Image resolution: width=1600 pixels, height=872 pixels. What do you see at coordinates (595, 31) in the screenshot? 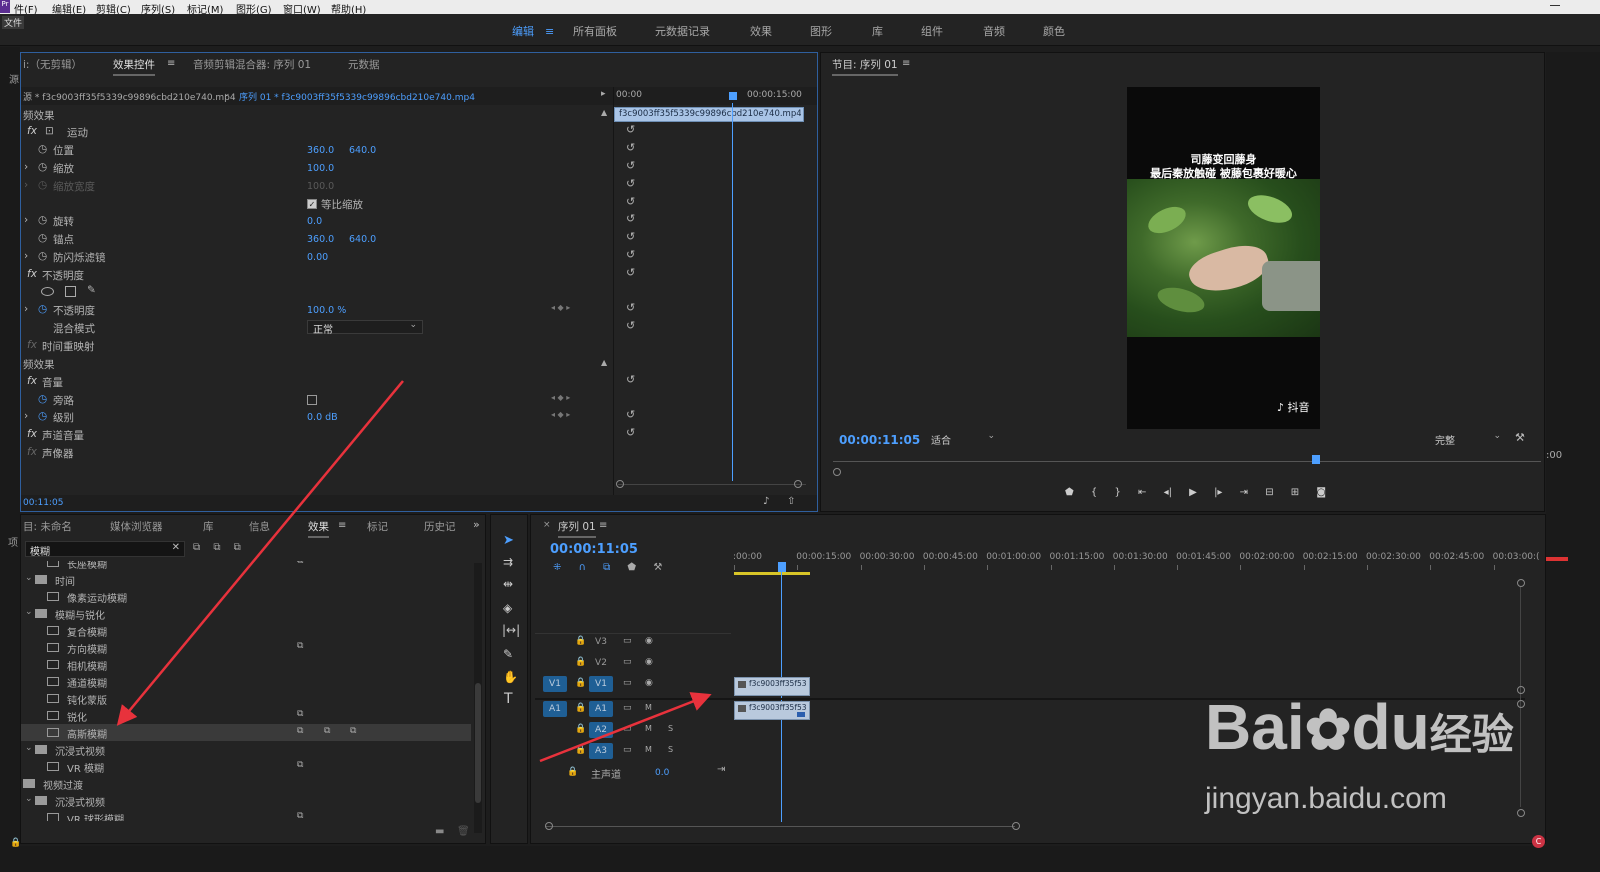
I see `workspace-all-panels: 所有面板` at bounding box center [595, 31].